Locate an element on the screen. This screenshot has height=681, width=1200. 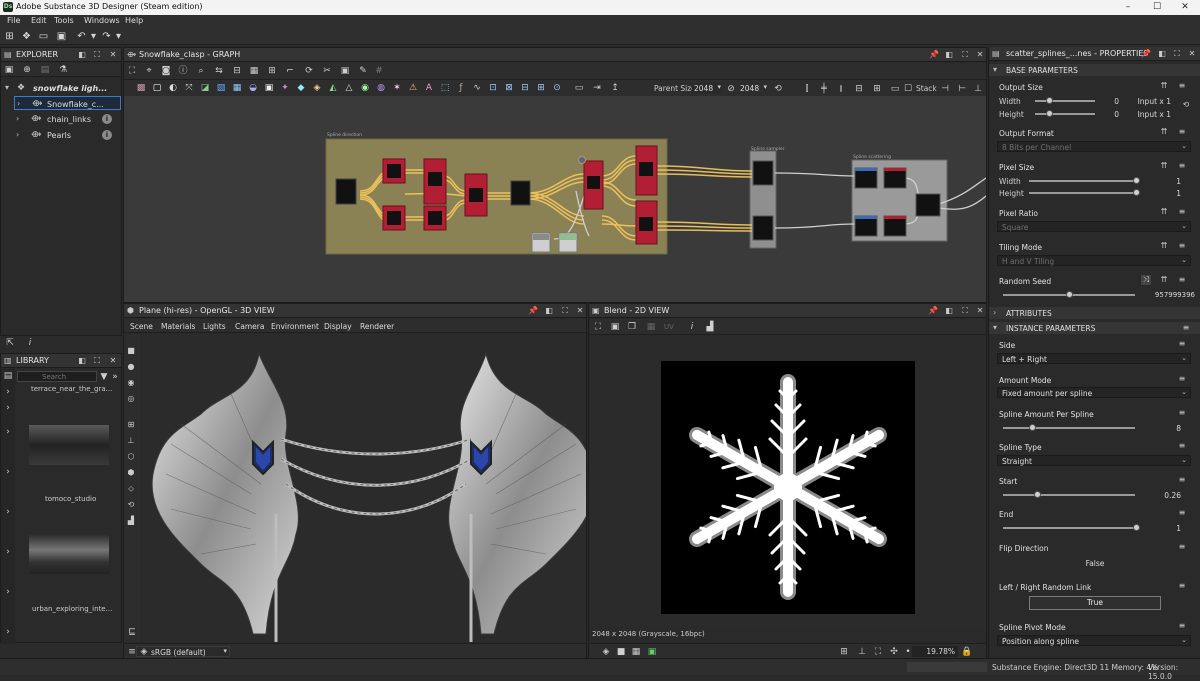
align-left-icon: ⫿ is located at coordinates (807, 89).